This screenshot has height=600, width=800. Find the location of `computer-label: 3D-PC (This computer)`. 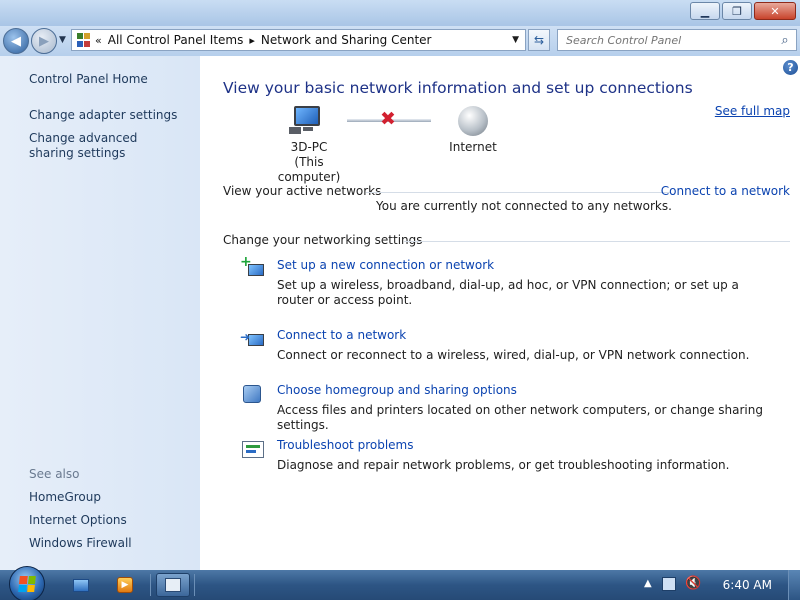

computer-label: 3D-PC (This computer) is located at coordinates (309, 162).